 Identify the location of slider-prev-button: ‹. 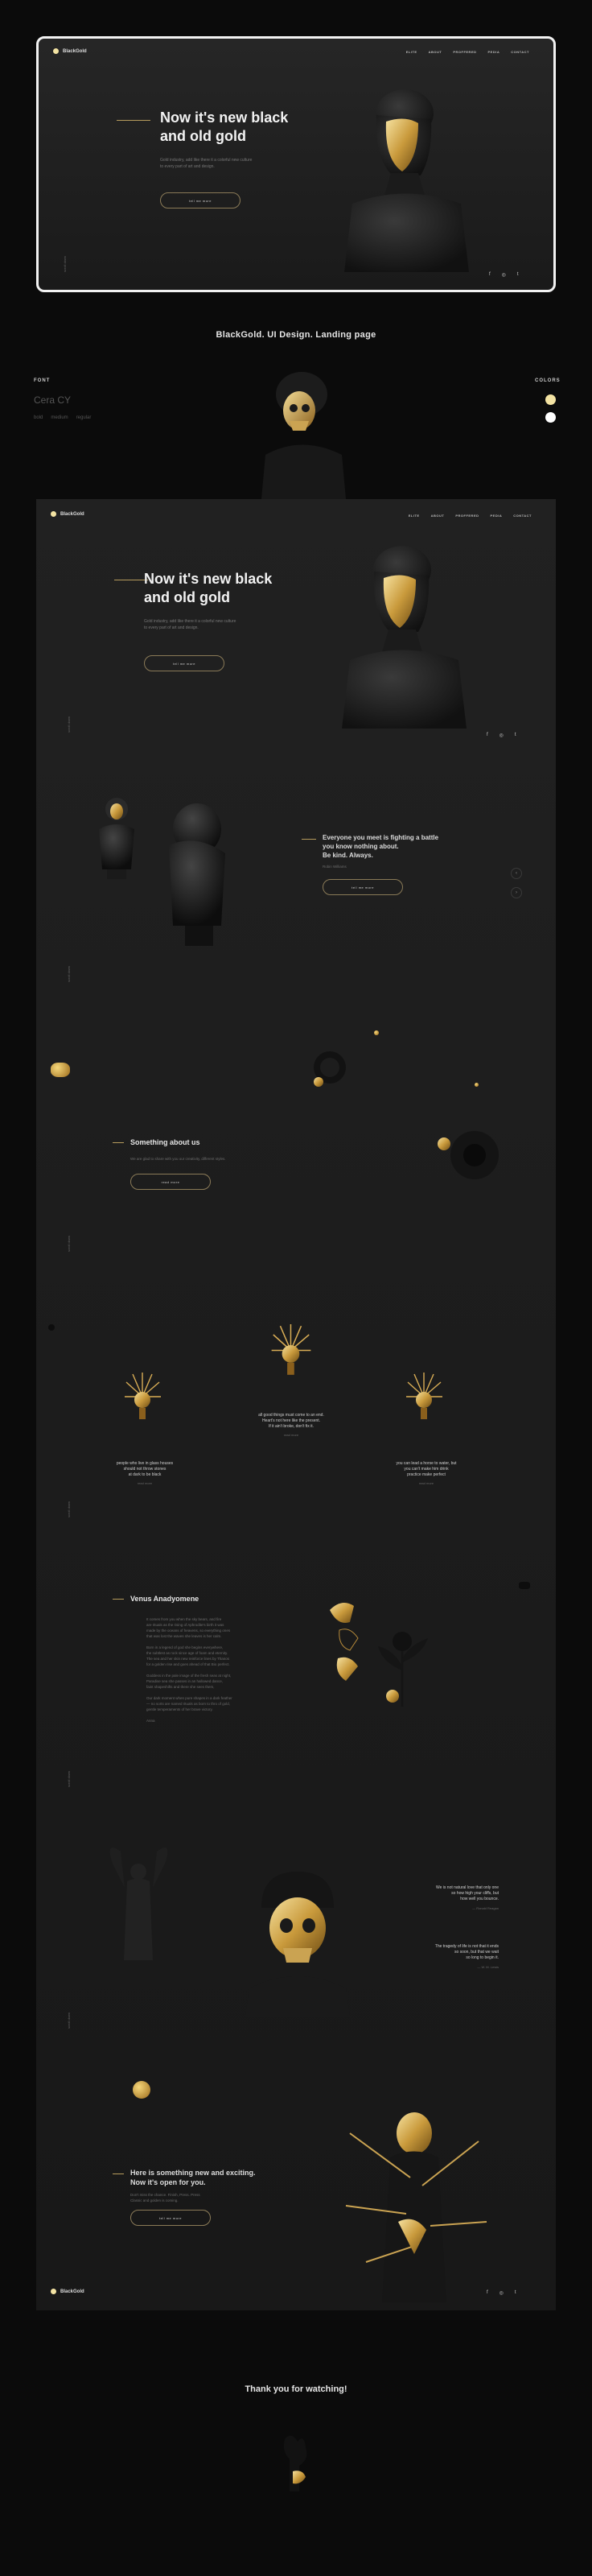
(516, 873).